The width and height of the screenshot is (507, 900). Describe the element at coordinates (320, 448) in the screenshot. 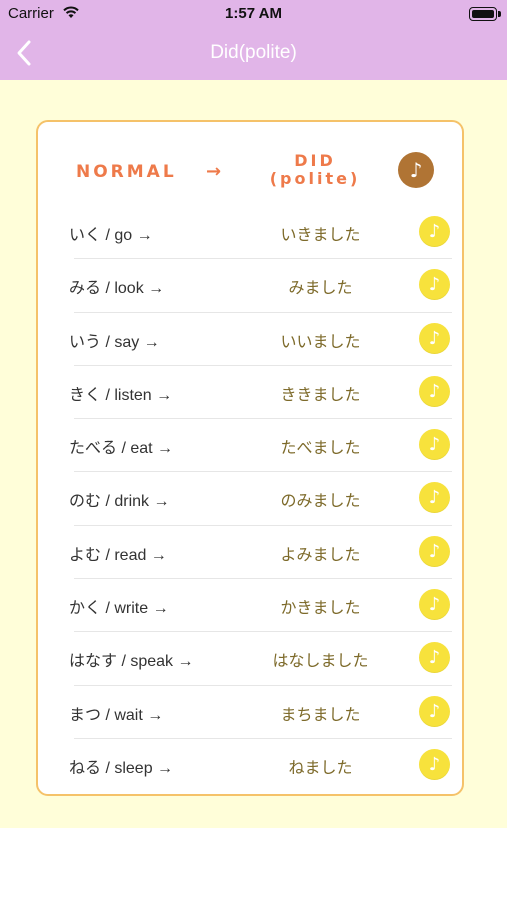

I see `polite-past-form: たべました` at that location.